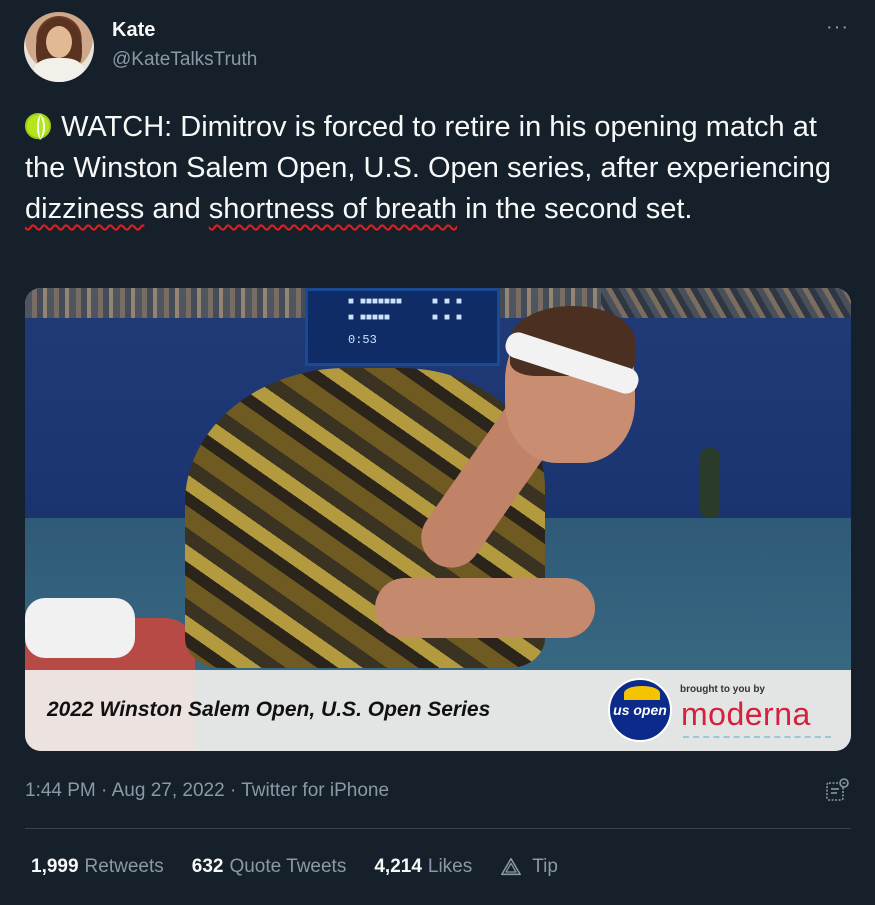 The image size is (875, 905). I want to click on tip-button: Tip, so click(529, 867).